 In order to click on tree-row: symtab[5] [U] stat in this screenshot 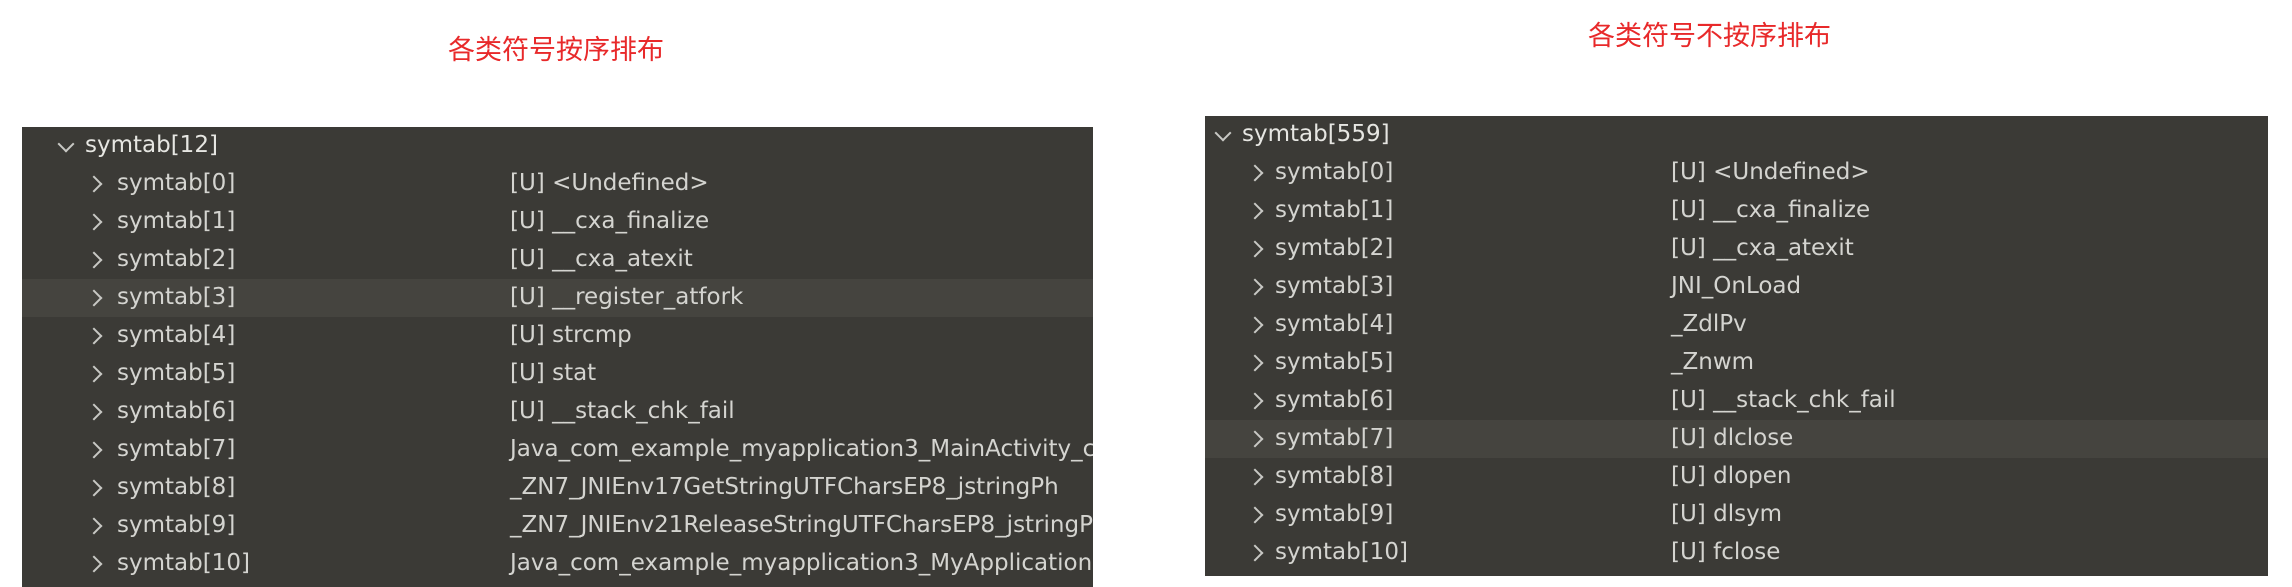, I will do `click(557, 374)`.